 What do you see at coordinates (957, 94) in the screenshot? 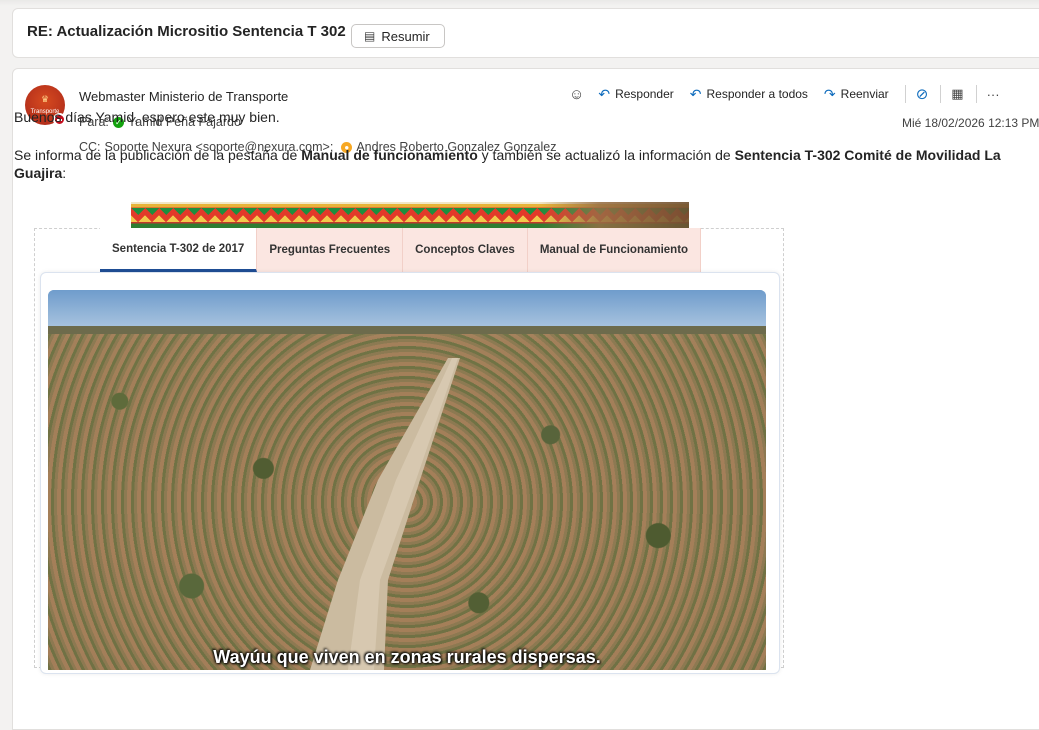
I see `apps-icon: ▦` at bounding box center [957, 94].